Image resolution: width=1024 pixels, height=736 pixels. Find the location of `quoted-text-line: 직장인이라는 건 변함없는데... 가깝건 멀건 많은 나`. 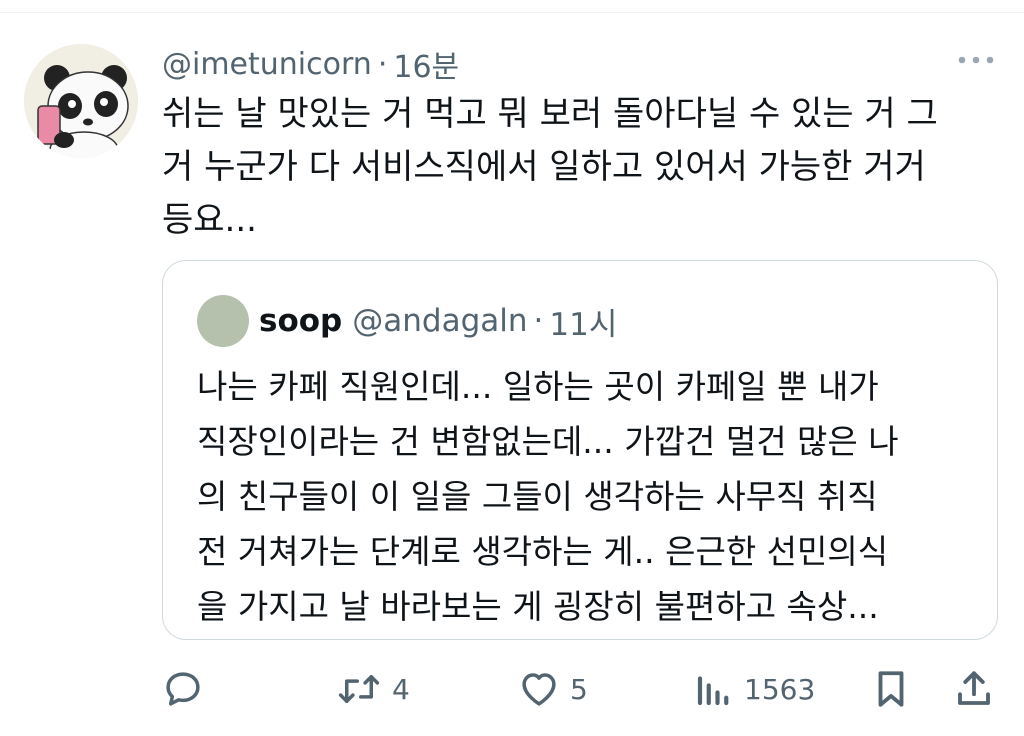

quoted-text-line: 직장인이라는 건 변함없는데... 가깝건 멀건 많은 나 is located at coordinates (548, 441).